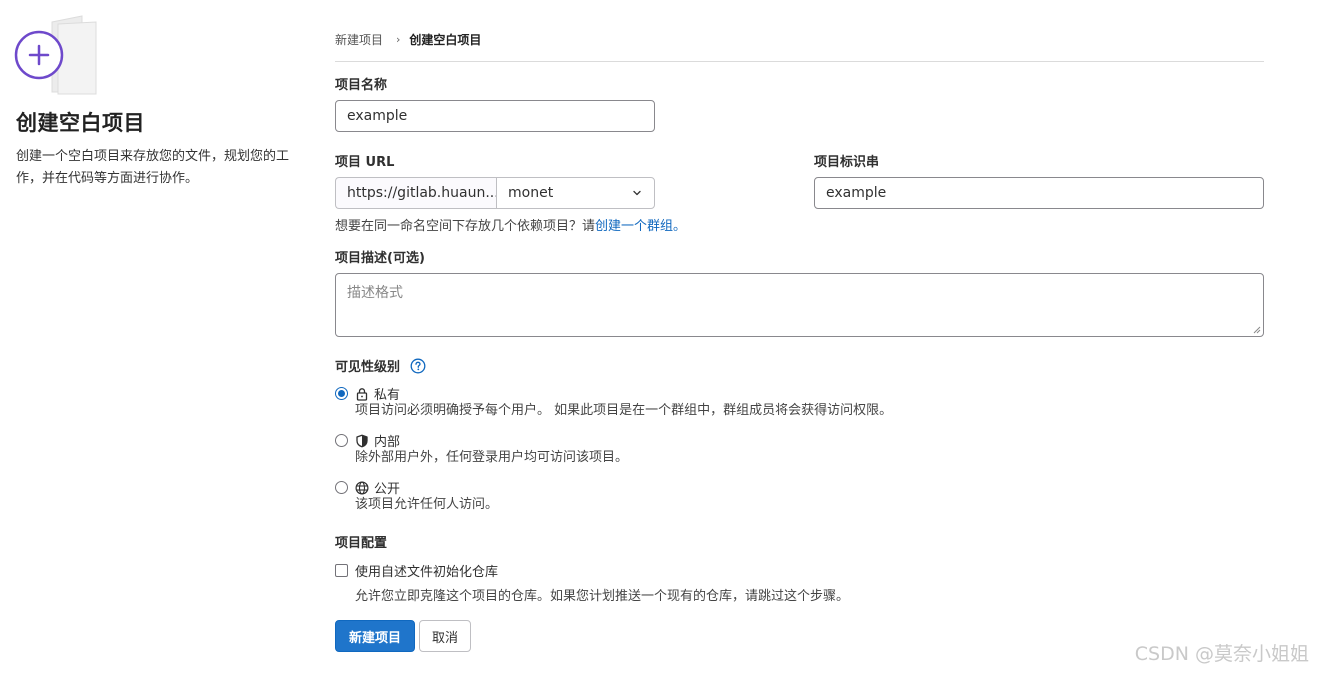 Image resolution: width=1325 pixels, height=673 pixels. Describe the element at coordinates (387, 489) in the screenshot. I see `public-title: 公开` at that location.